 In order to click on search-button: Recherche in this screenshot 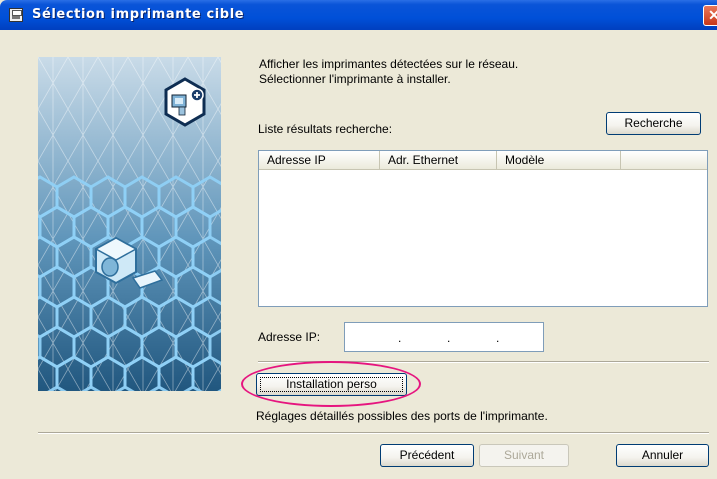, I will do `click(653, 123)`.